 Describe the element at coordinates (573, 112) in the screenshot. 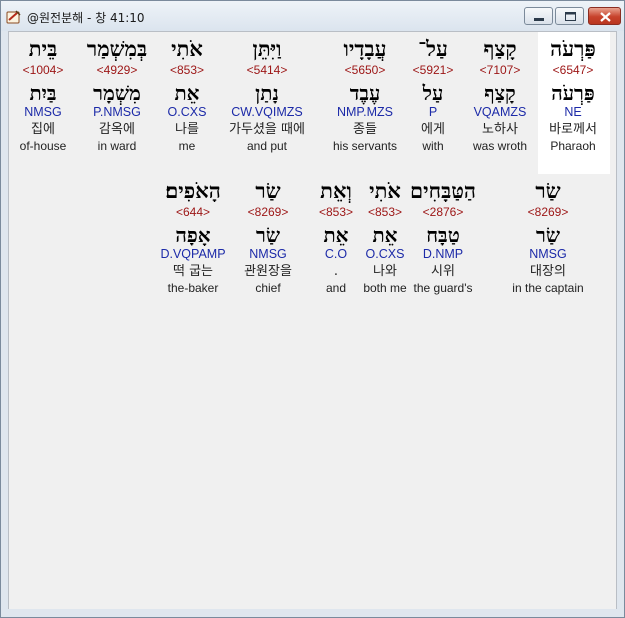

I see `parsing-code: NE` at that location.